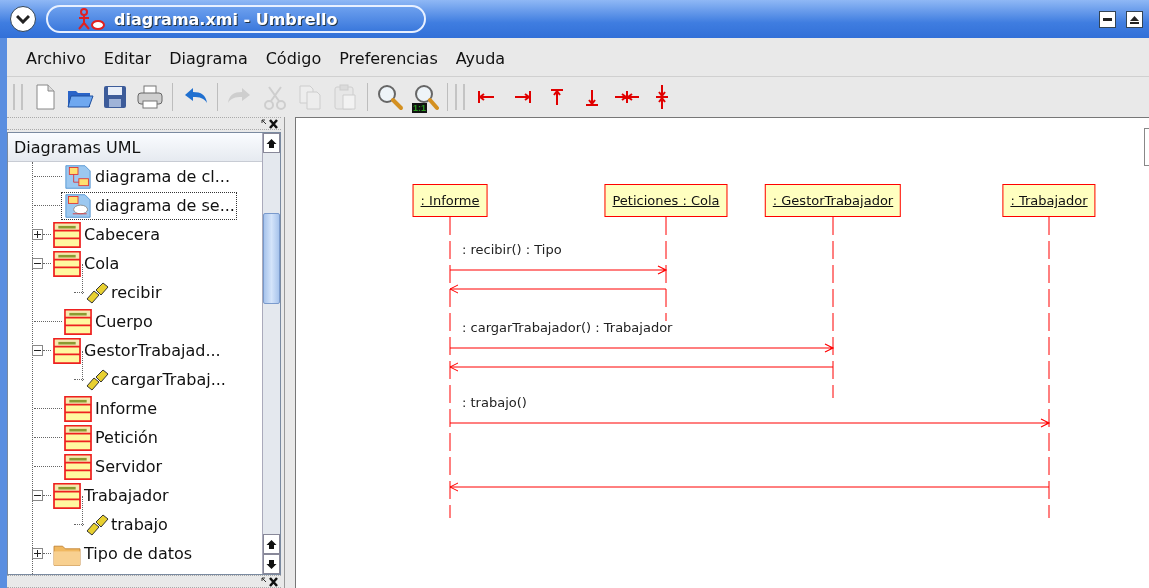  I want to click on printer-button, so click(150, 97).